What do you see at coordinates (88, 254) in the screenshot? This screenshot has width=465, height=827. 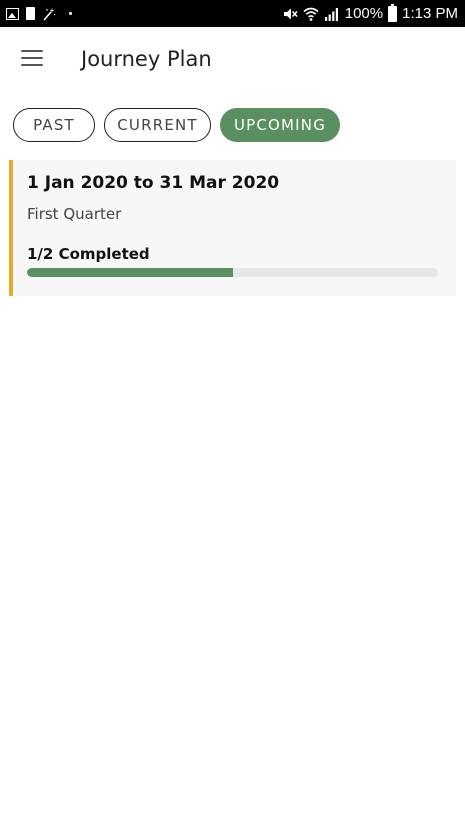 I see `plan-progress-label: 1/2 Completed` at bounding box center [88, 254].